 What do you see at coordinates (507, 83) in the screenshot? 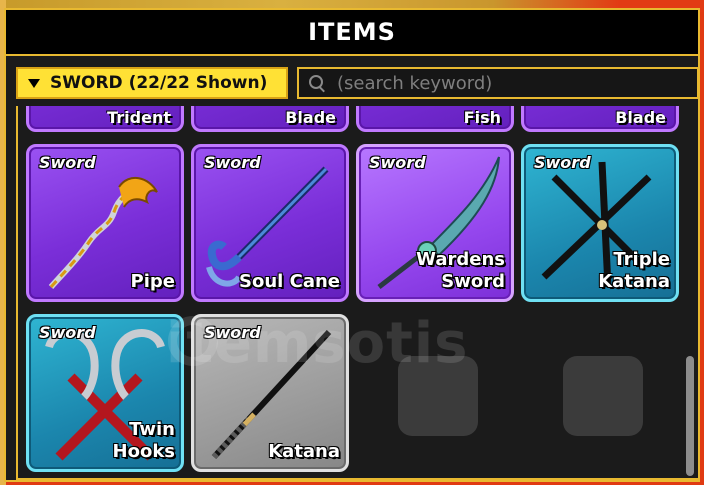
I see `search-input` at bounding box center [507, 83].